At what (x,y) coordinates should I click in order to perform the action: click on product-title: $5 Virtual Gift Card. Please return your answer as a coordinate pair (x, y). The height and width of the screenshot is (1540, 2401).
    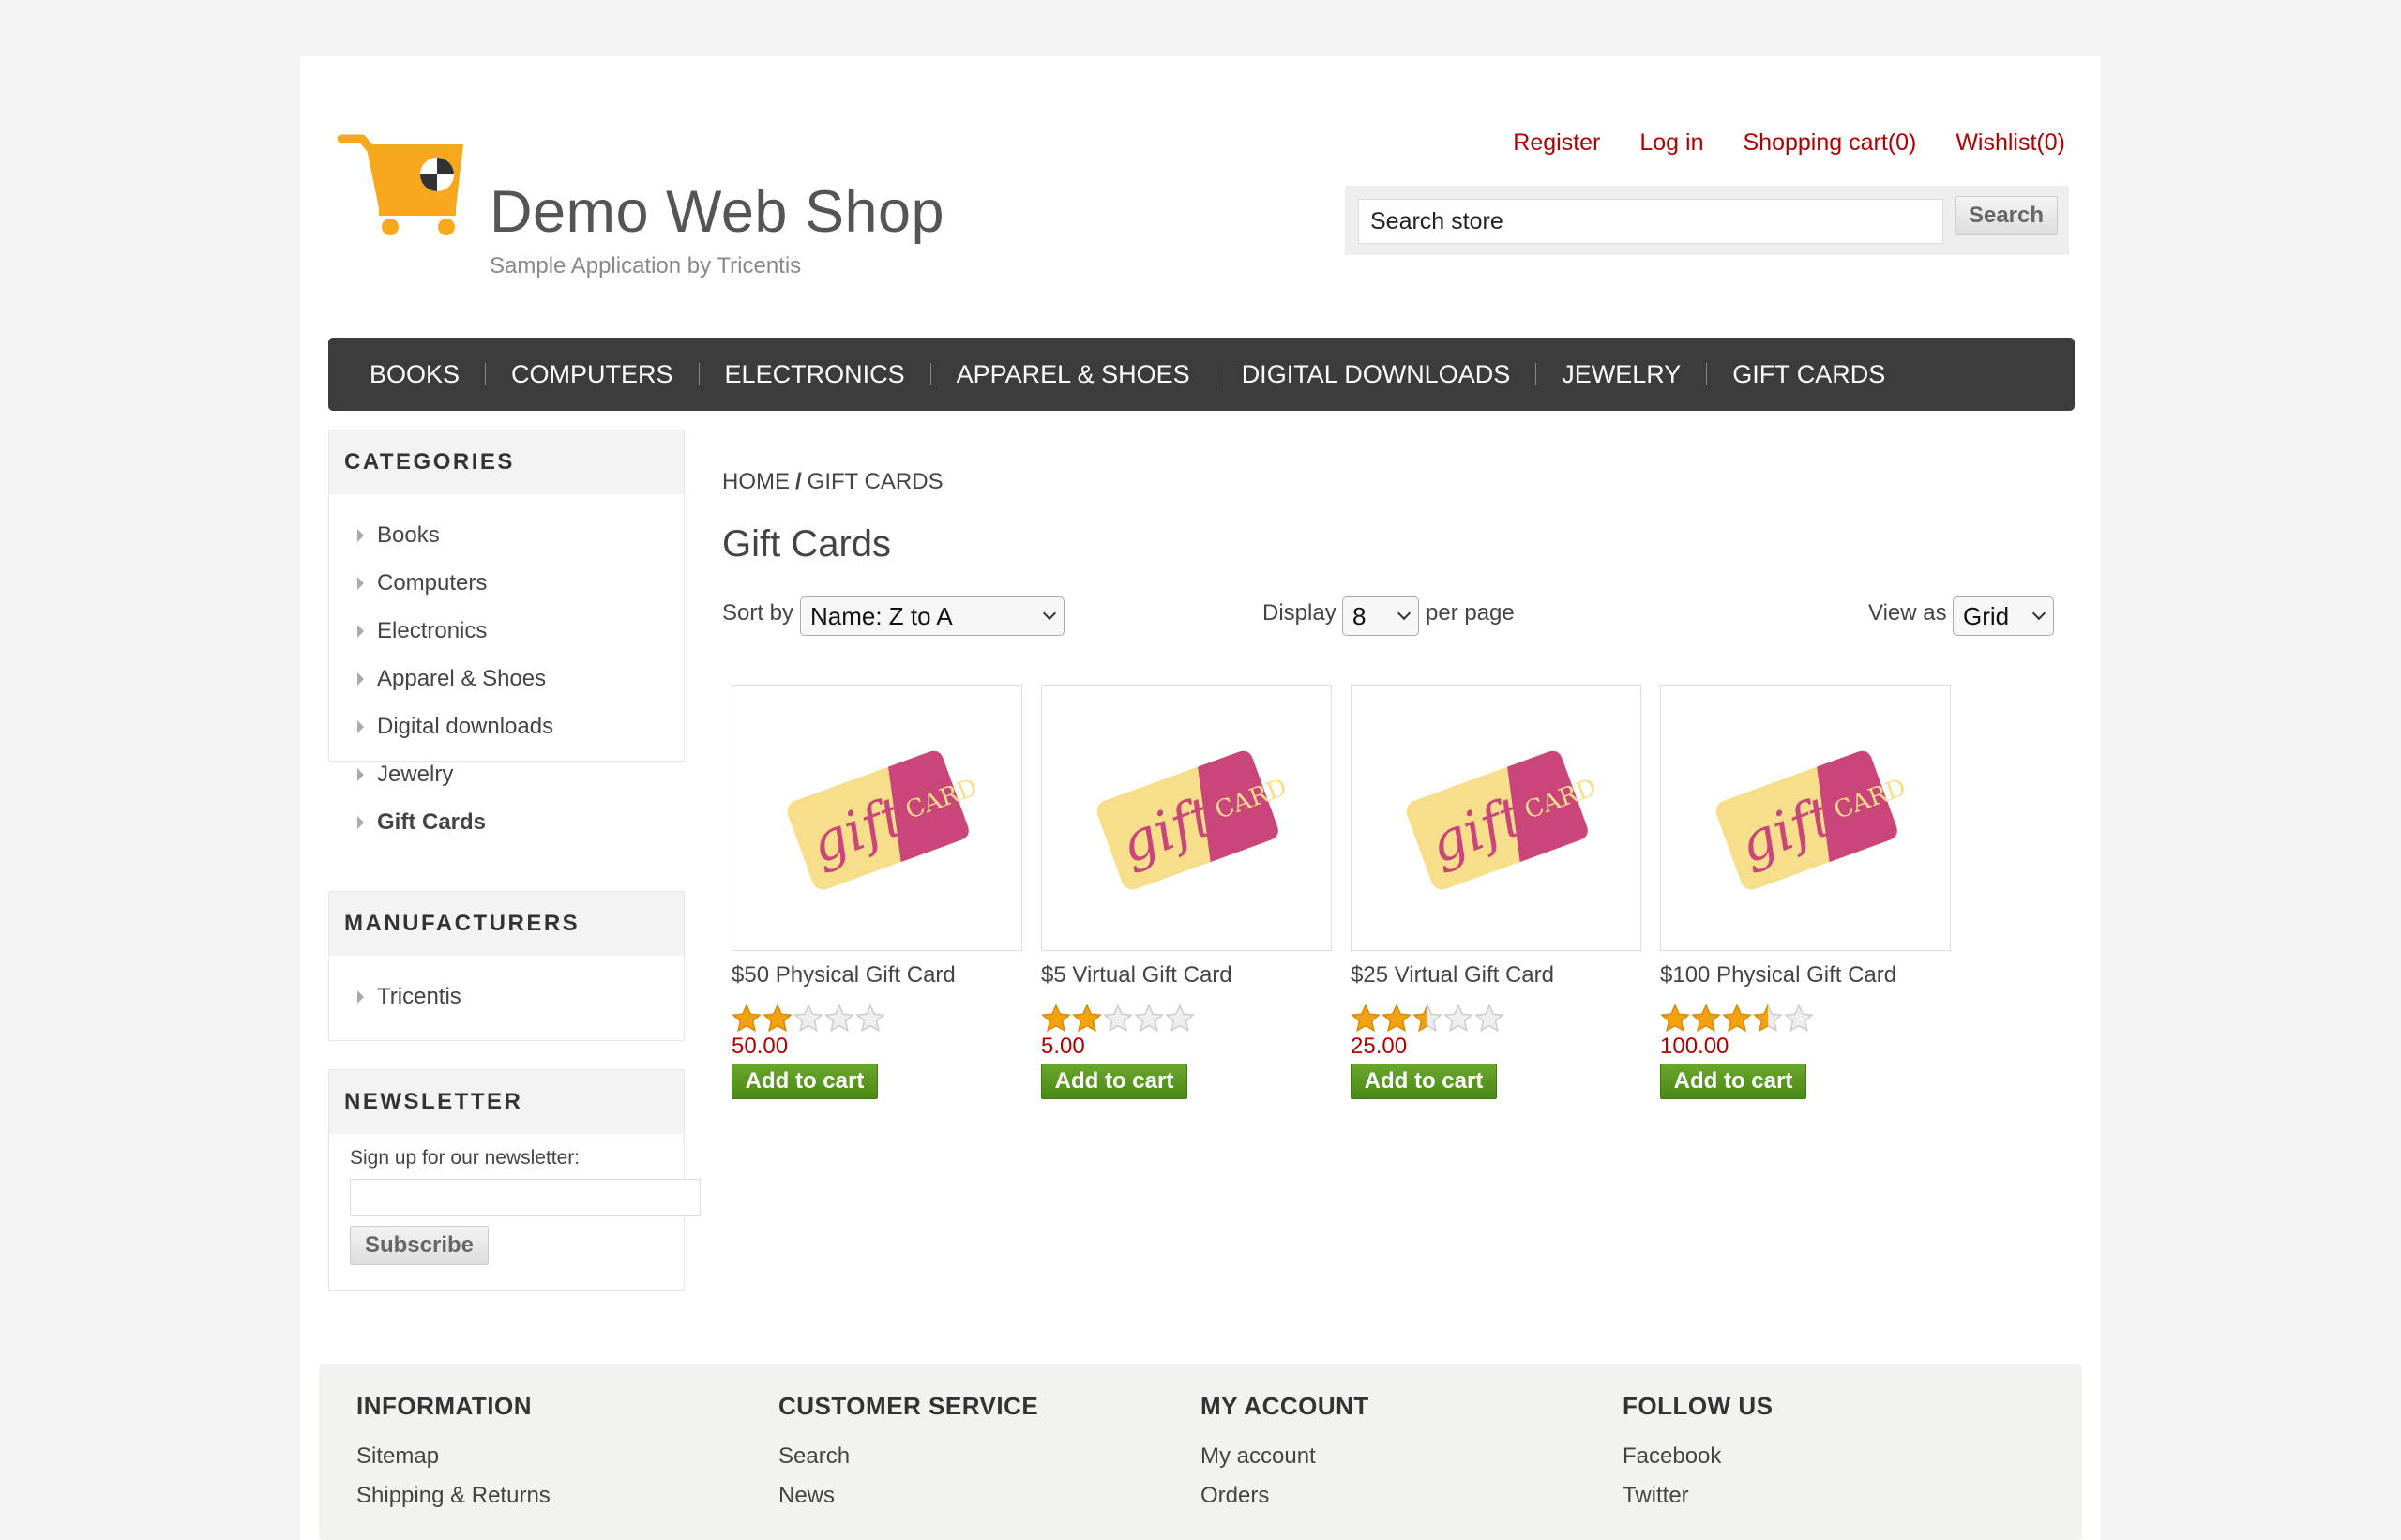
    Looking at the image, I should click on (1186, 975).